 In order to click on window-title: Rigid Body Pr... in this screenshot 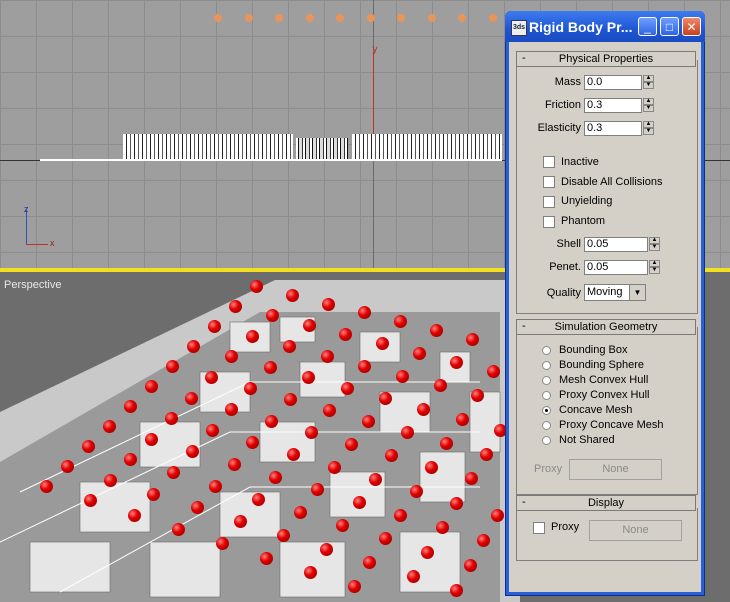, I will do `click(581, 27)`.